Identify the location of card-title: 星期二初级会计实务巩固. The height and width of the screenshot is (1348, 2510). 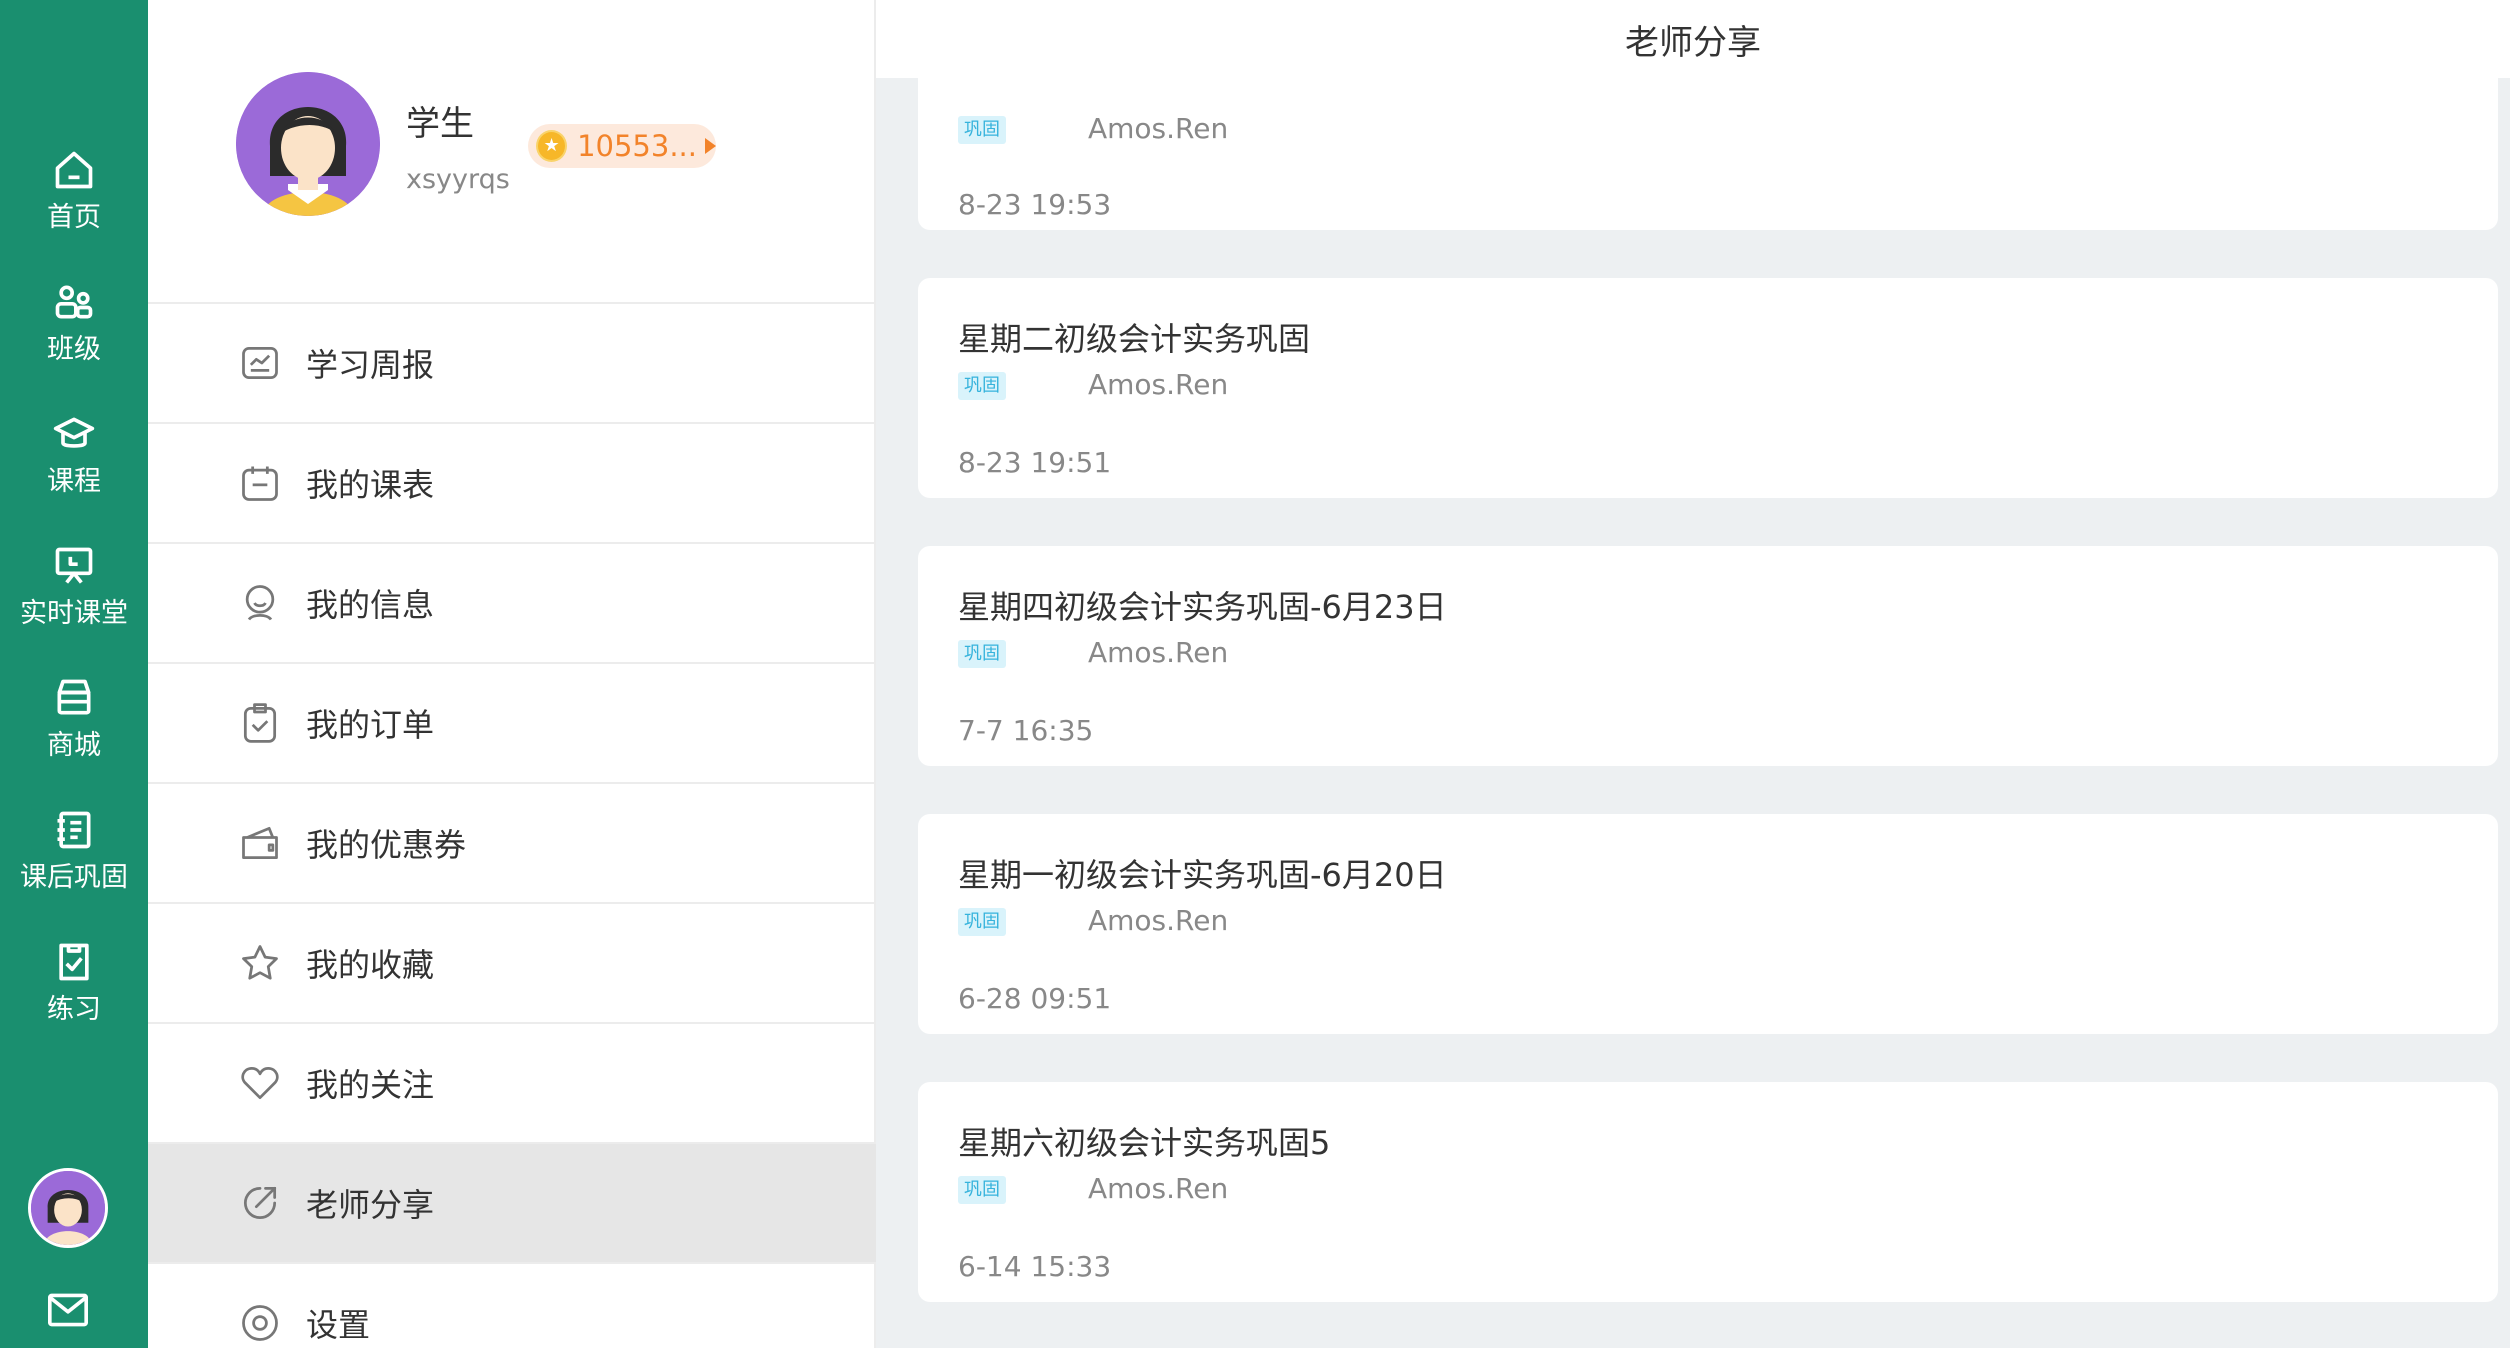
(1134, 339).